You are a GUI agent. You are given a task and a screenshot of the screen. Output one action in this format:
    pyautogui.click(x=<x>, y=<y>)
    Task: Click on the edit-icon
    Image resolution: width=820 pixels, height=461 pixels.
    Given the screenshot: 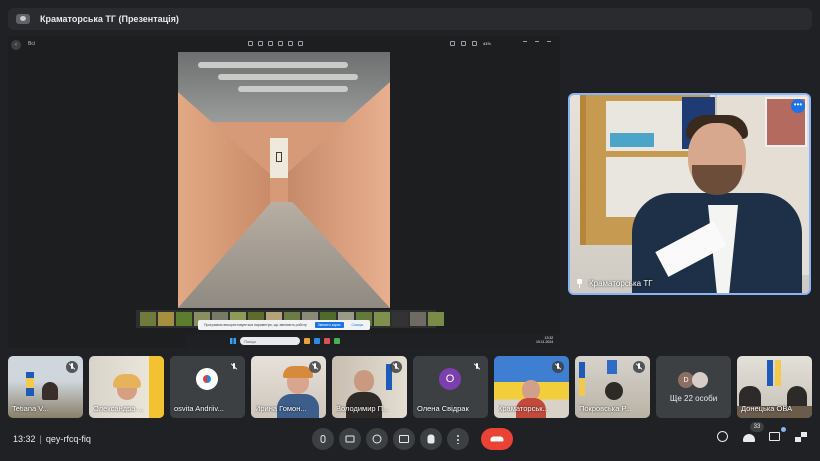 What is the action you would take?
    pyautogui.click(x=290, y=43)
    